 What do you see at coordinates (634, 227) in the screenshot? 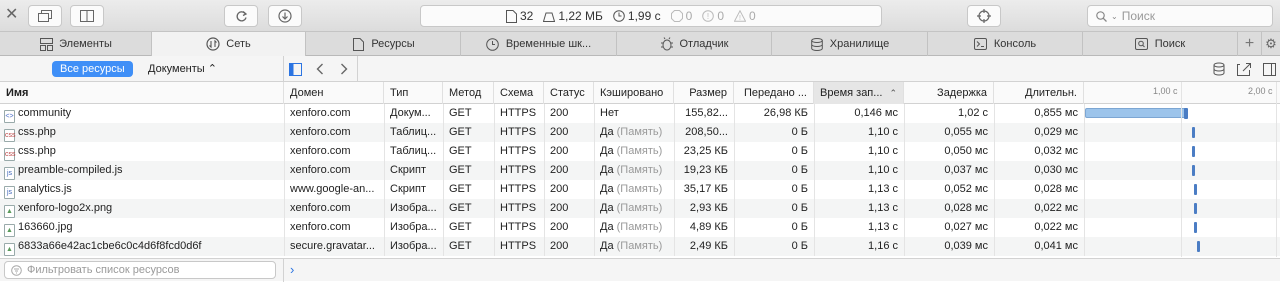
I see `cached-cell: Да (Память)` at bounding box center [634, 227].